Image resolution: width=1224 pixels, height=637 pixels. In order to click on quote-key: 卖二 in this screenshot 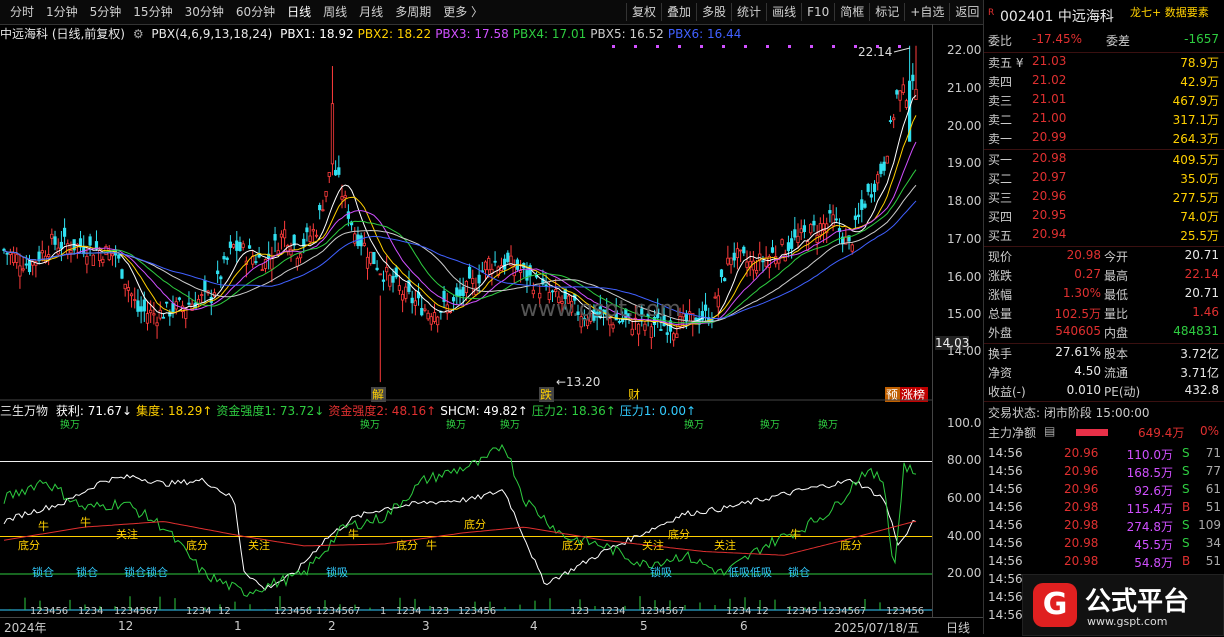, I will do `click(1000, 120)`.